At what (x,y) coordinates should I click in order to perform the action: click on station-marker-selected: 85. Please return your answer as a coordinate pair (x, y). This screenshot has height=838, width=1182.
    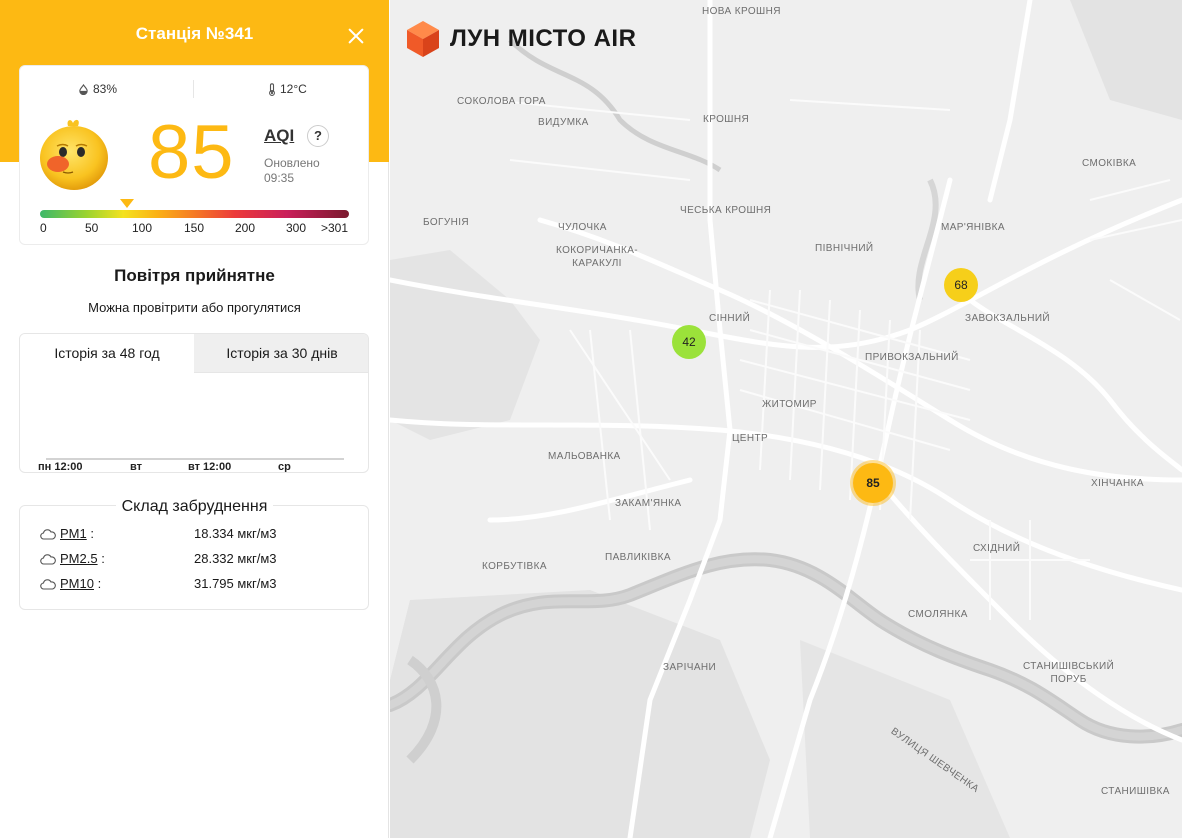
    Looking at the image, I should click on (873, 483).